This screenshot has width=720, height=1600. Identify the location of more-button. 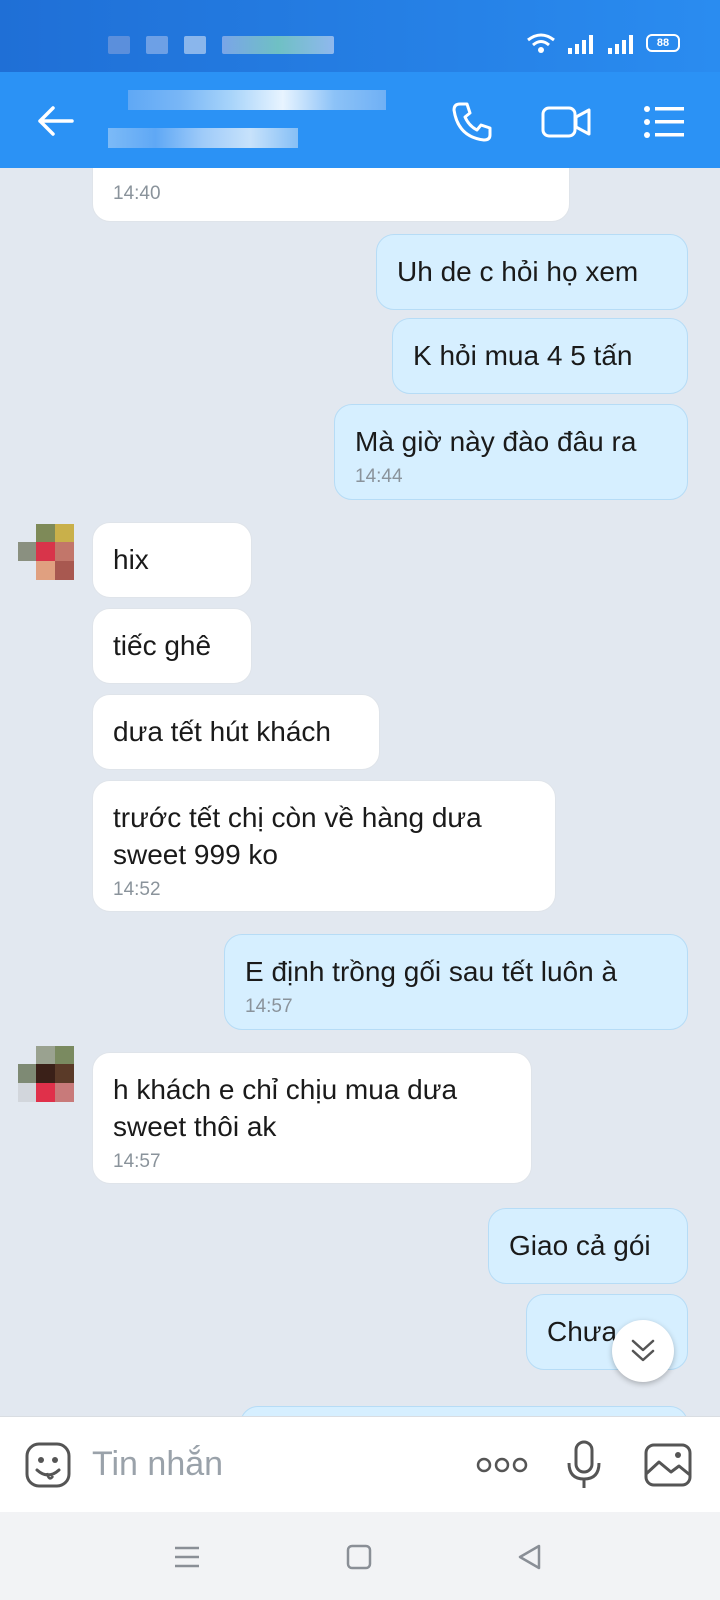
(502, 1465).